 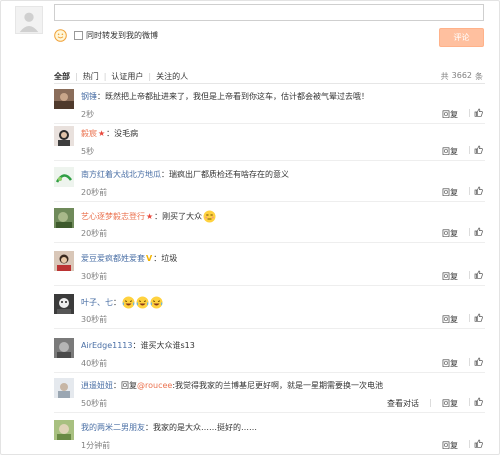 I want to click on comment-filter-tabs: 全部 | 热门 | 认证用户 | 关注的人, so click(x=123, y=76).